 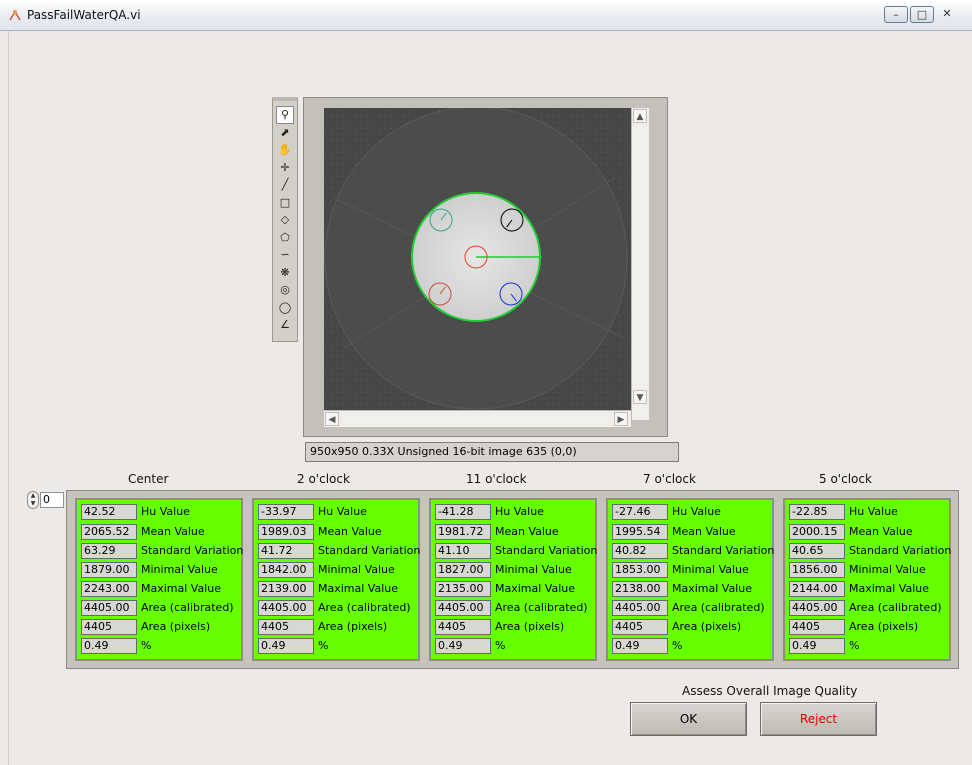 I want to click on reject-button: Reject, so click(x=818, y=719).